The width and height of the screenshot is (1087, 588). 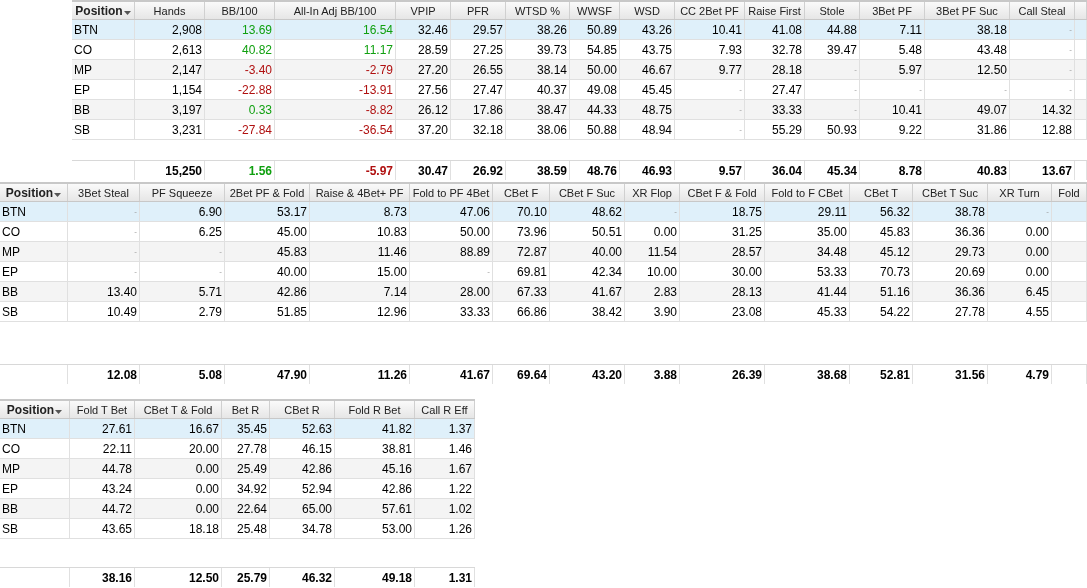 What do you see at coordinates (652, 192) in the screenshot?
I see `column-header: XR Flop` at bounding box center [652, 192].